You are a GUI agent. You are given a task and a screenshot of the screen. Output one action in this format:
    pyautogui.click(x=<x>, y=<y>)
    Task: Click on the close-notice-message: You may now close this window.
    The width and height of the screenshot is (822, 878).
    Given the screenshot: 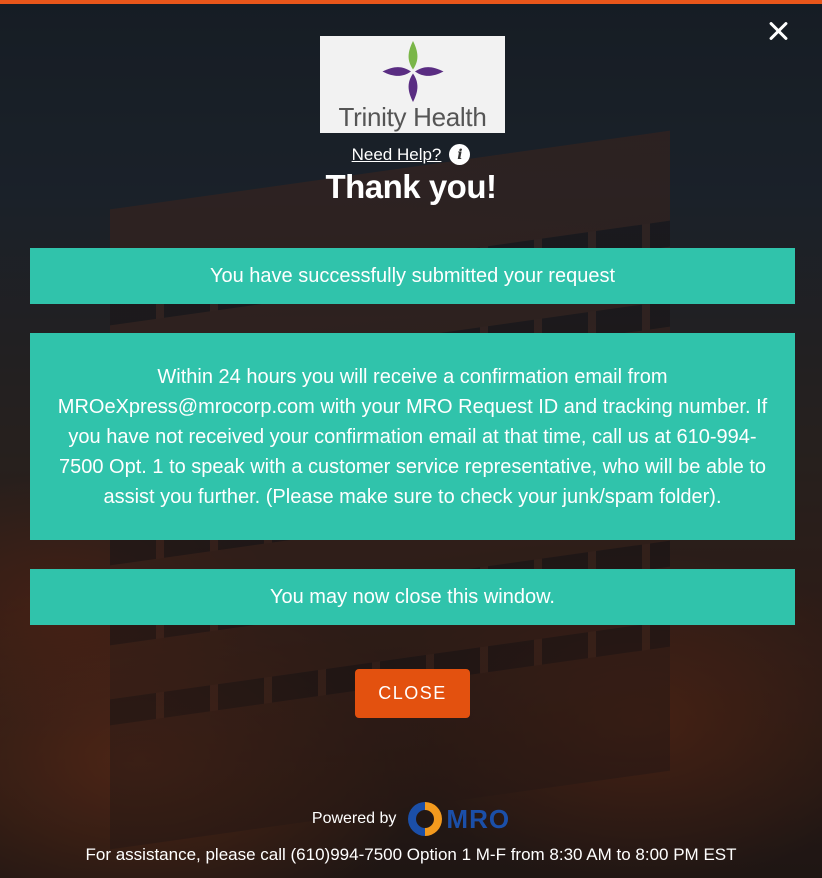 What is the action you would take?
    pyautogui.click(x=412, y=597)
    